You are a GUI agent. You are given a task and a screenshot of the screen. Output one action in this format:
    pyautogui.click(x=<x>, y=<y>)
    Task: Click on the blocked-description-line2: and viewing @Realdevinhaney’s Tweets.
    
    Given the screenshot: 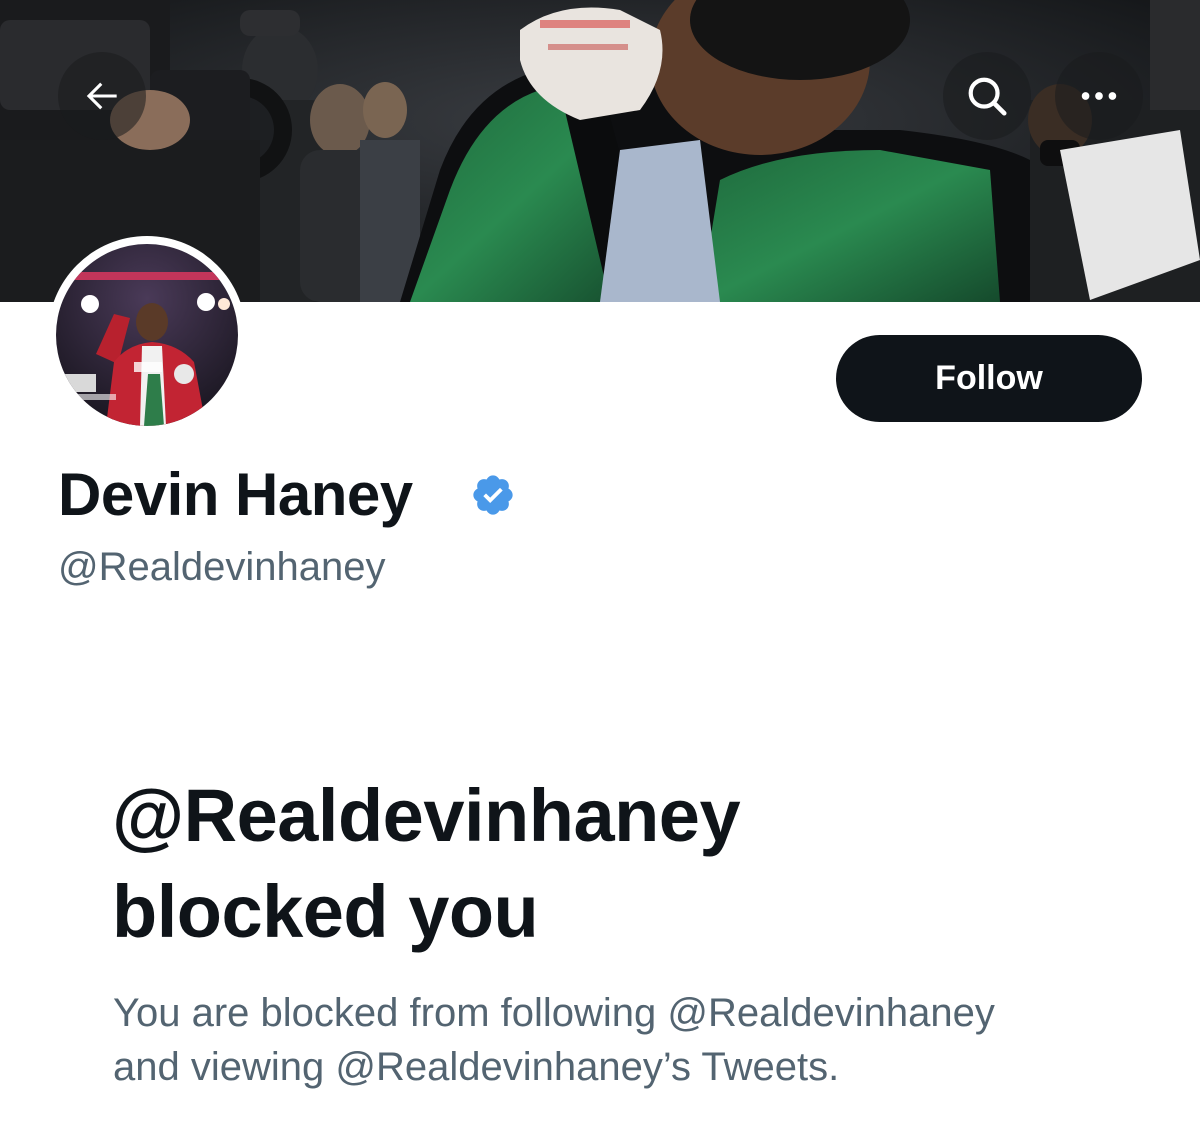 What is the action you would take?
    pyautogui.click(x=476, y=1067)
    